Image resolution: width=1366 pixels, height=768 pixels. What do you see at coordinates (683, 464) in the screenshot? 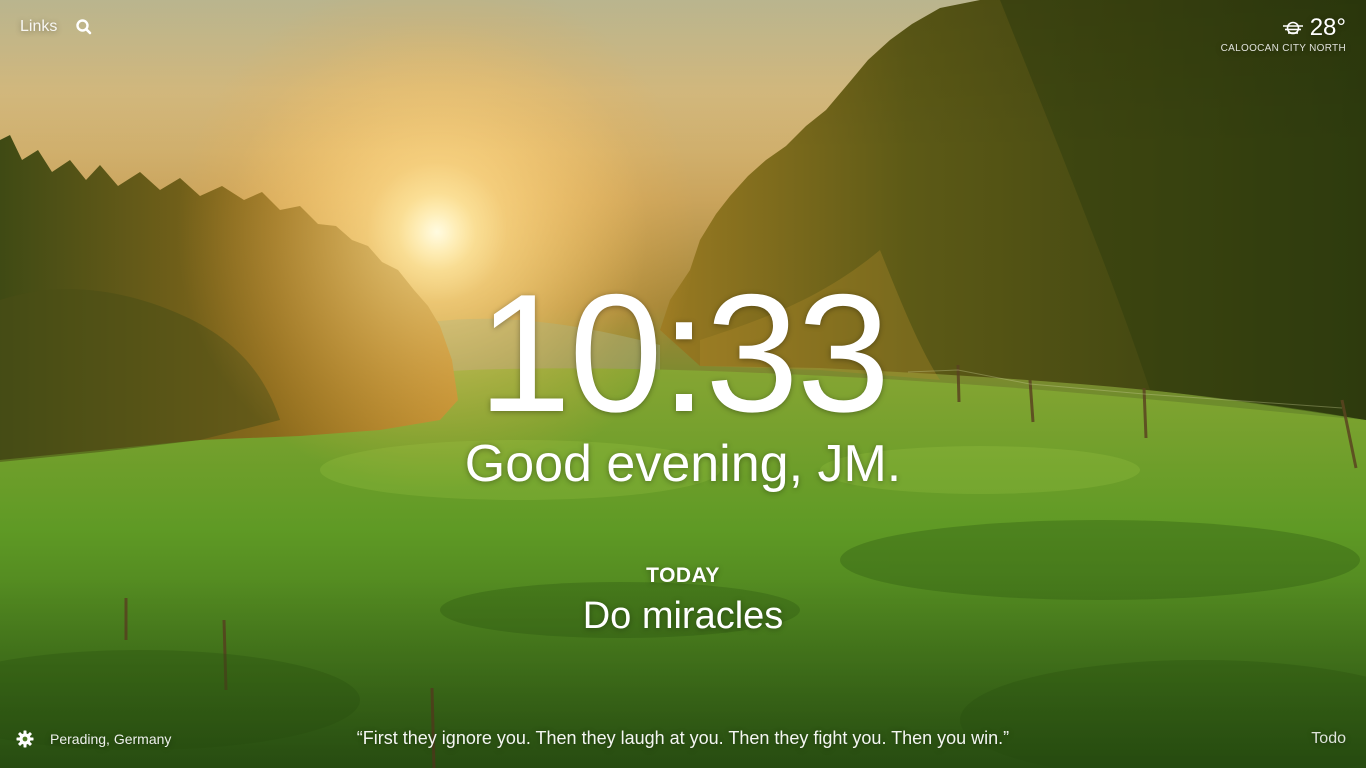
I see `greeting-text: Good evening, JM.` at bounding box center [683, 464].